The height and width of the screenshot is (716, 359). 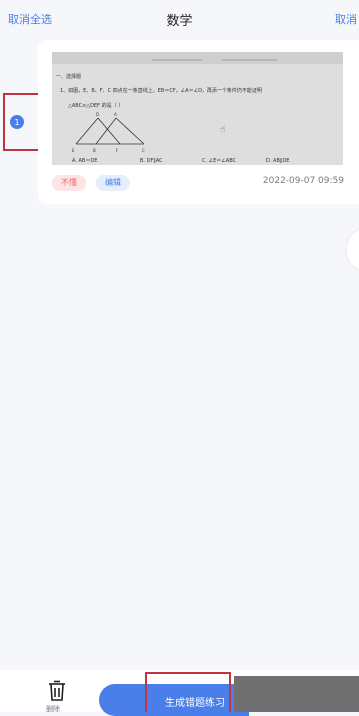 What do you see at coordinates (143, 150) in the screenshot?
I see `svg-text: C` at bounding box center [143, 150].